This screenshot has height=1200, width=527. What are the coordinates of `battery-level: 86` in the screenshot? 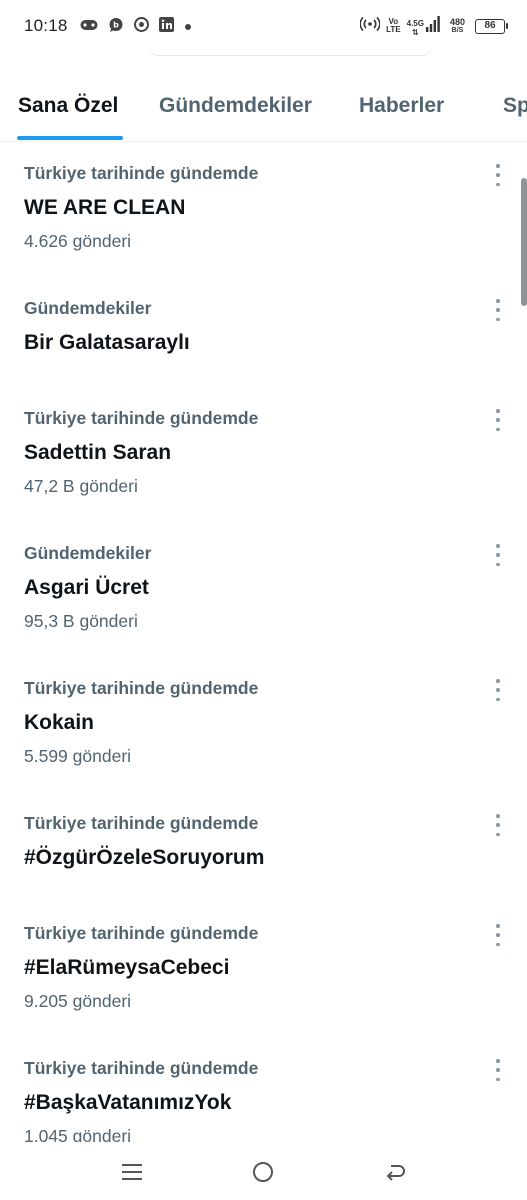 It's located at (490, 25).